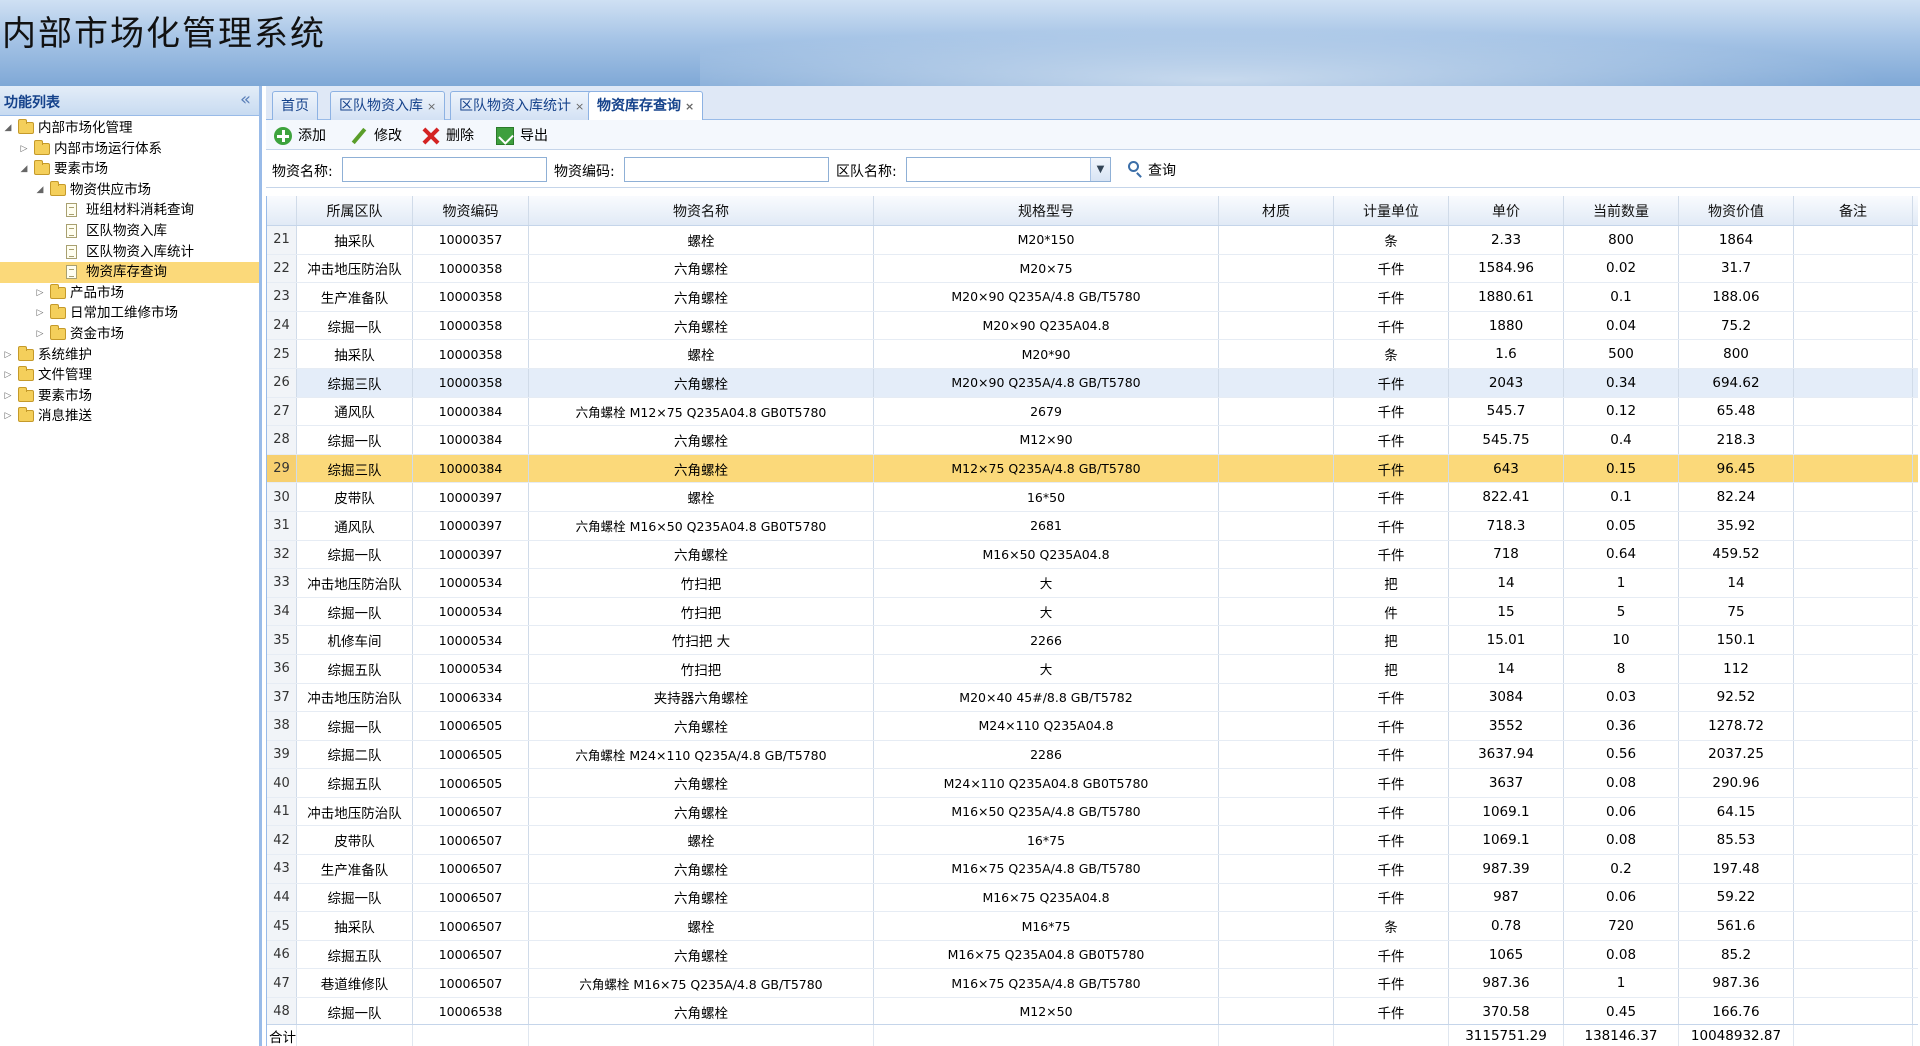  I want to click on delete-button: 删除, so click(448, 136).